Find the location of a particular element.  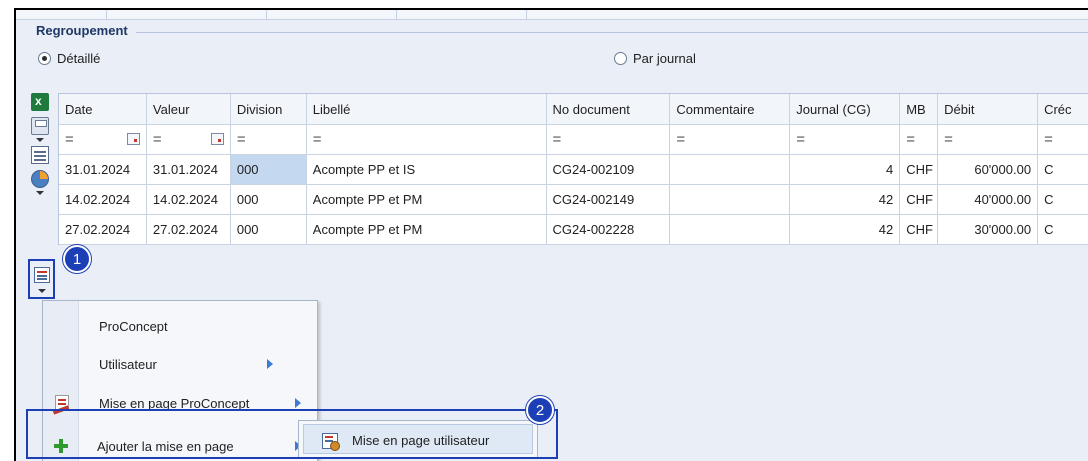

grid-filter-row: = = = = = = = = = = is located at coordinates (573, 140).